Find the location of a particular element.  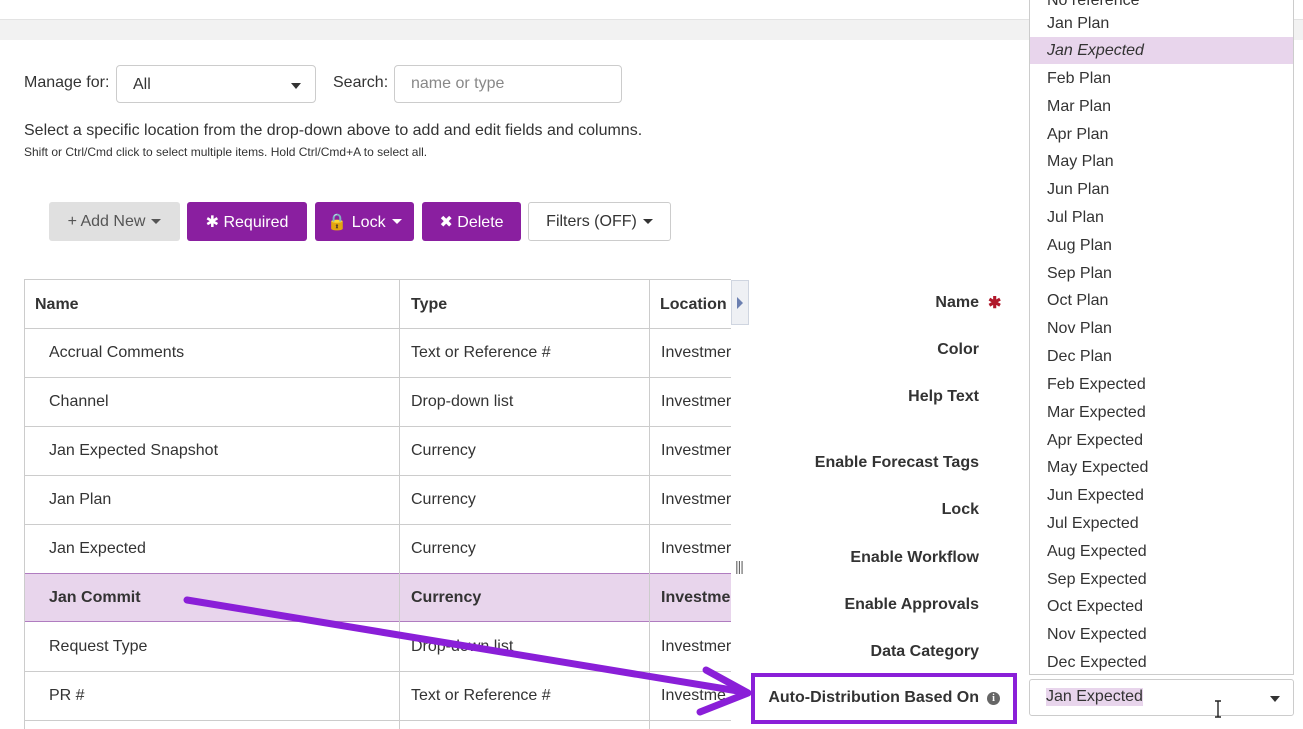

info-icon: i is located at coordinates (993, 698).